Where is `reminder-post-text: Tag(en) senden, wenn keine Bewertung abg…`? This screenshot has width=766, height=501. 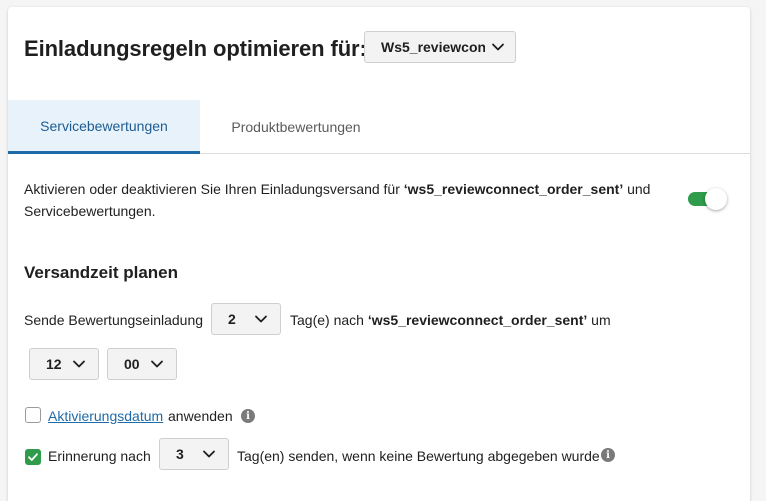 reminder-post-text: Tag(en) senden, wenn keine Bewertung abg… is located at coordinates (418, 456).